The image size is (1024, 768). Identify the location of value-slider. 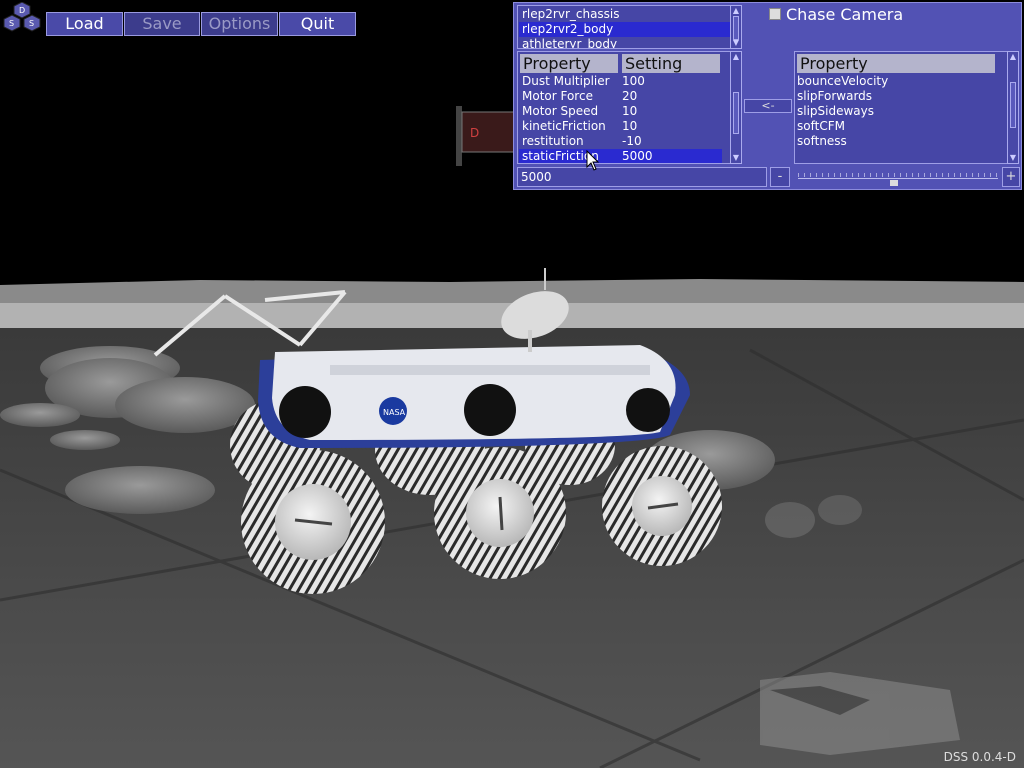
(898, 177).